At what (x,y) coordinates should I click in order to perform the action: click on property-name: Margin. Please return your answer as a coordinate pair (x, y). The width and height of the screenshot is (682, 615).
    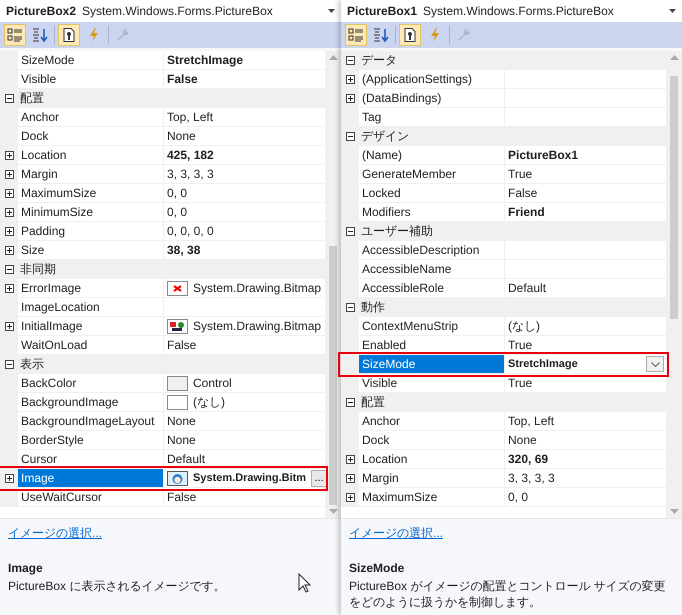
    Looking at the image, I should click on (432, 478).